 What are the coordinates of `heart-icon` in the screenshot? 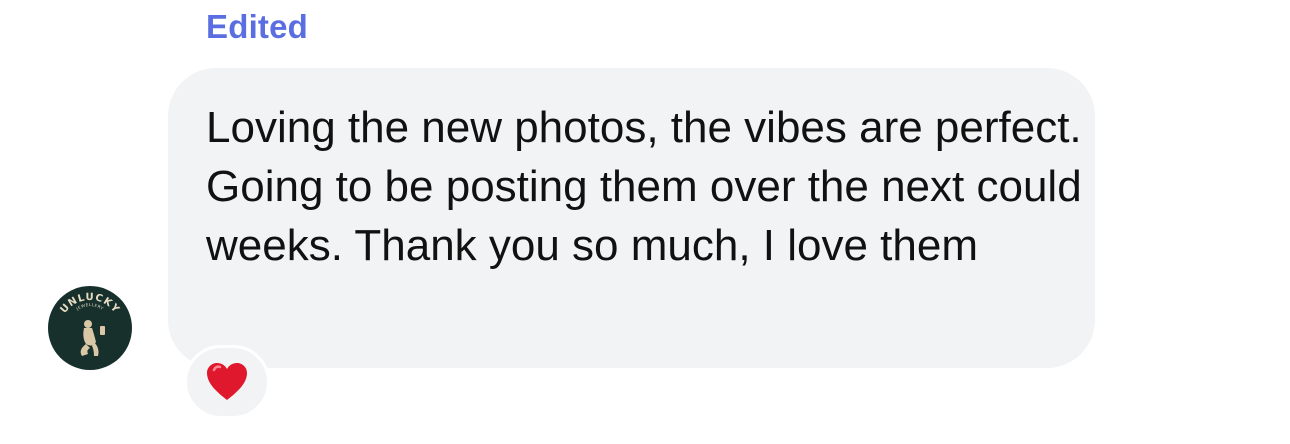 It's located at (227, 381).